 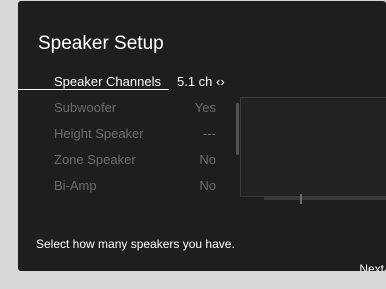 What do you see at coordinates (101, 43) in the screenshot?
I see `page-title: Speaker Setup` at bounding box center [101, 43].